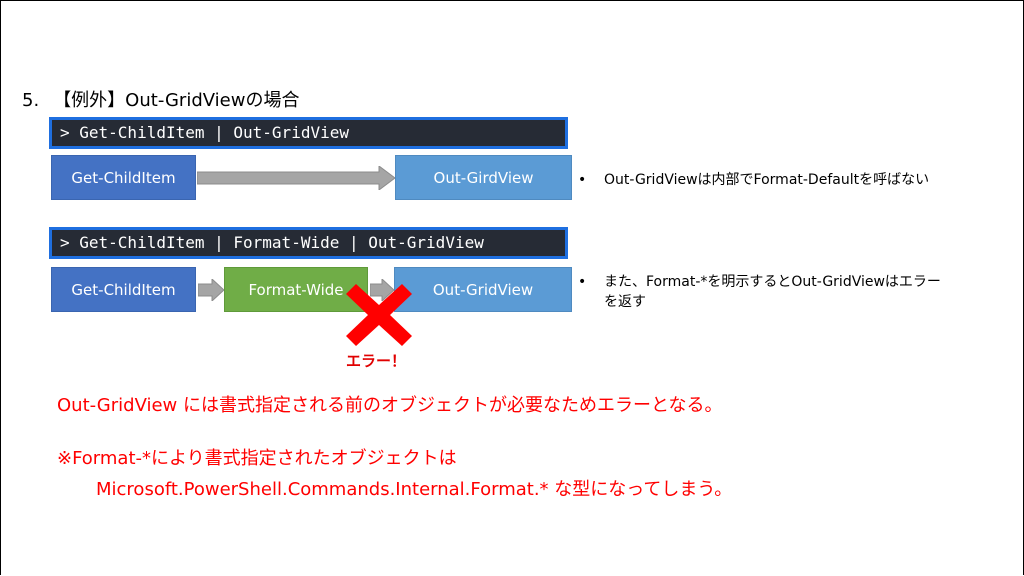 This screenshot has width=1024, height=576. I want to click on note-1: • Out-GridViewは内部でFormat-Defaultを呼ばない, so click(798, 180).